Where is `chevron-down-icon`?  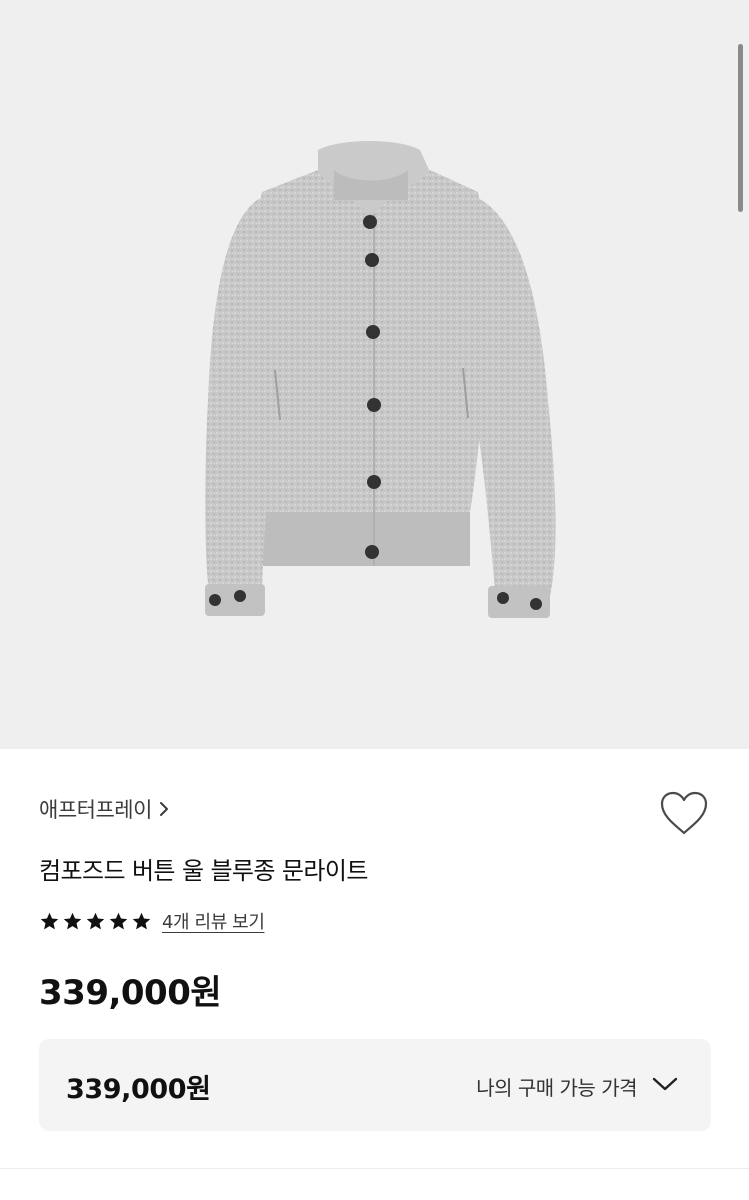 chevron-down-icon is located at coordinates (665, 1084).